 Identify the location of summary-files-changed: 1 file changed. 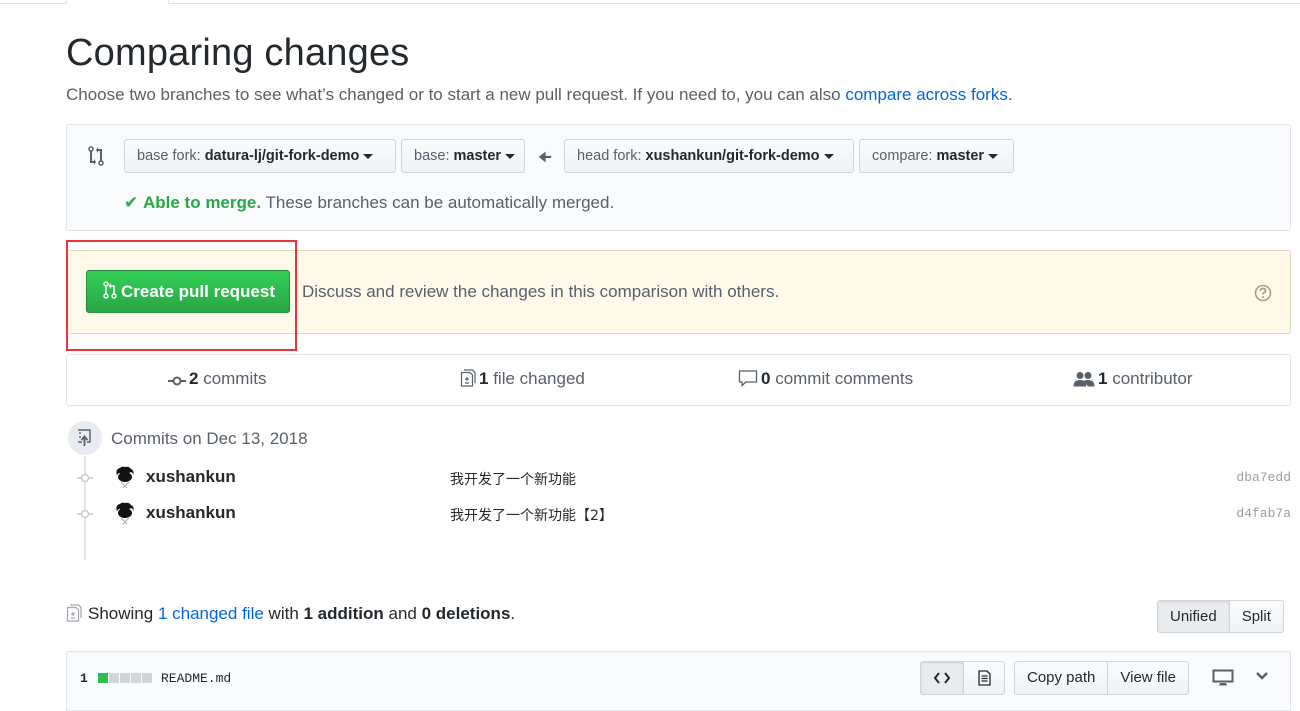
(522, 379).